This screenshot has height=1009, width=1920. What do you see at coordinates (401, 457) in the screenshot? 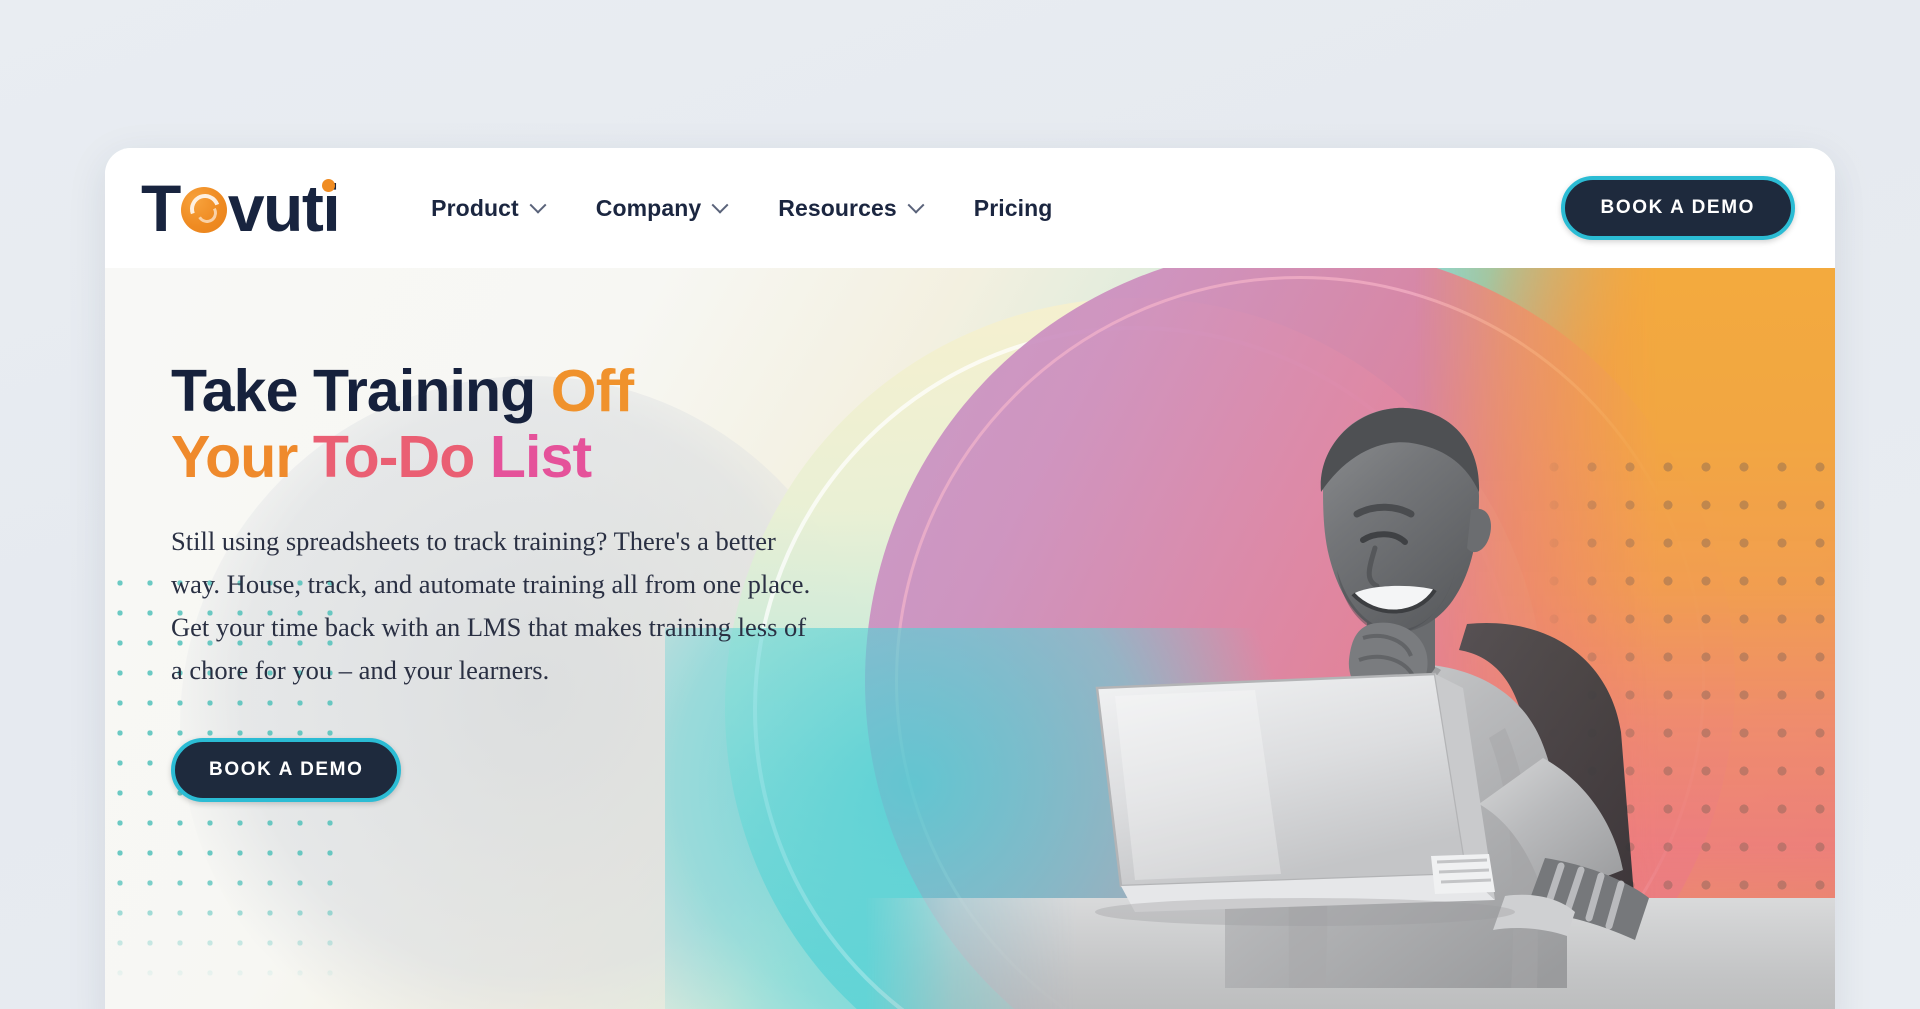
I see `headline-to-do: To-Do` at bounding box center [401, 457].